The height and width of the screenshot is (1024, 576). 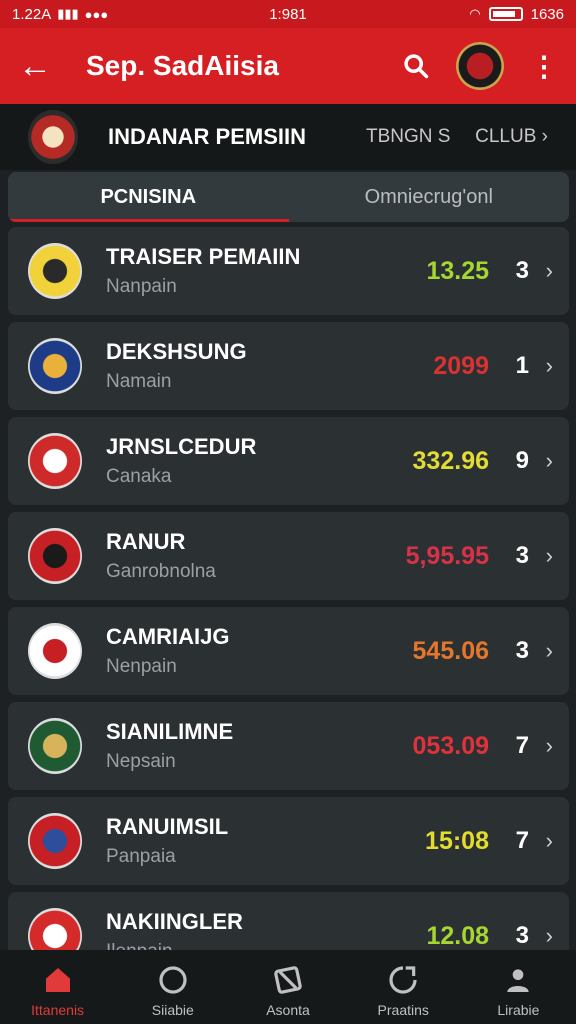 What do you see at coordinates (447, 555) in the screenshot?
I see `row-value: 5,95.95` at bounding box center [447, 555].